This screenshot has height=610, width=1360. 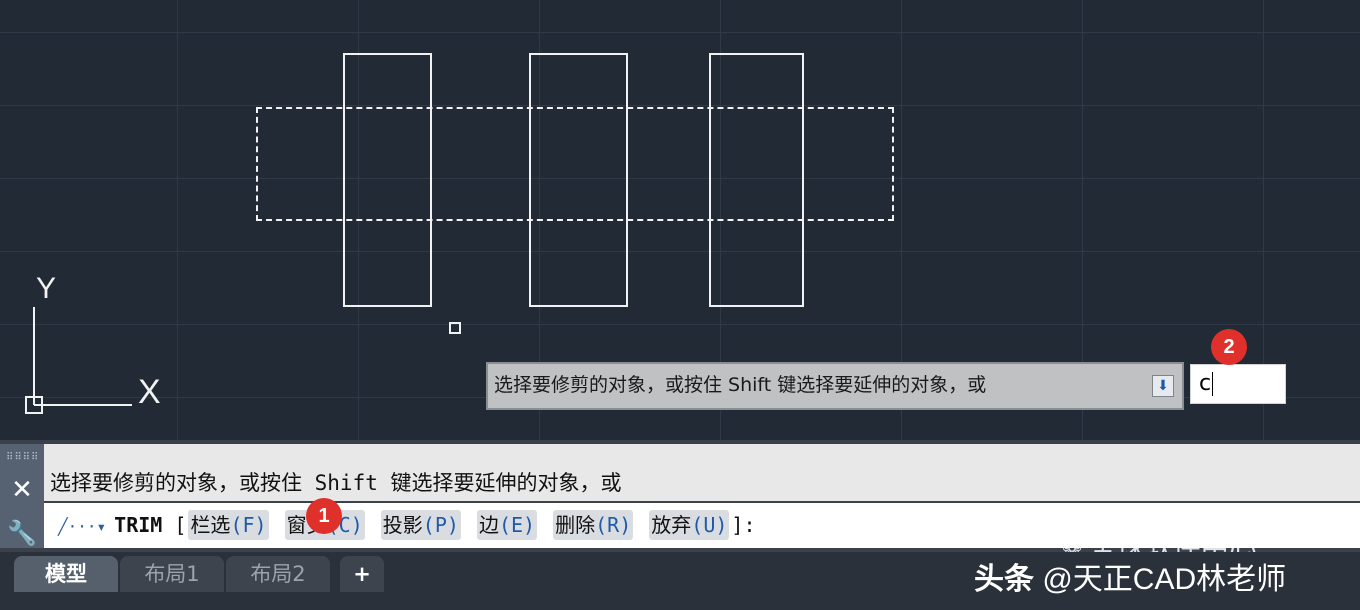 What do you see at coordinates (740, 385) in the screenshot?
I see `tooltip-text: 选择要修剪的对象，或按住 Shift 键选择要延伸的对象，或` at bounding box center [740, 385].